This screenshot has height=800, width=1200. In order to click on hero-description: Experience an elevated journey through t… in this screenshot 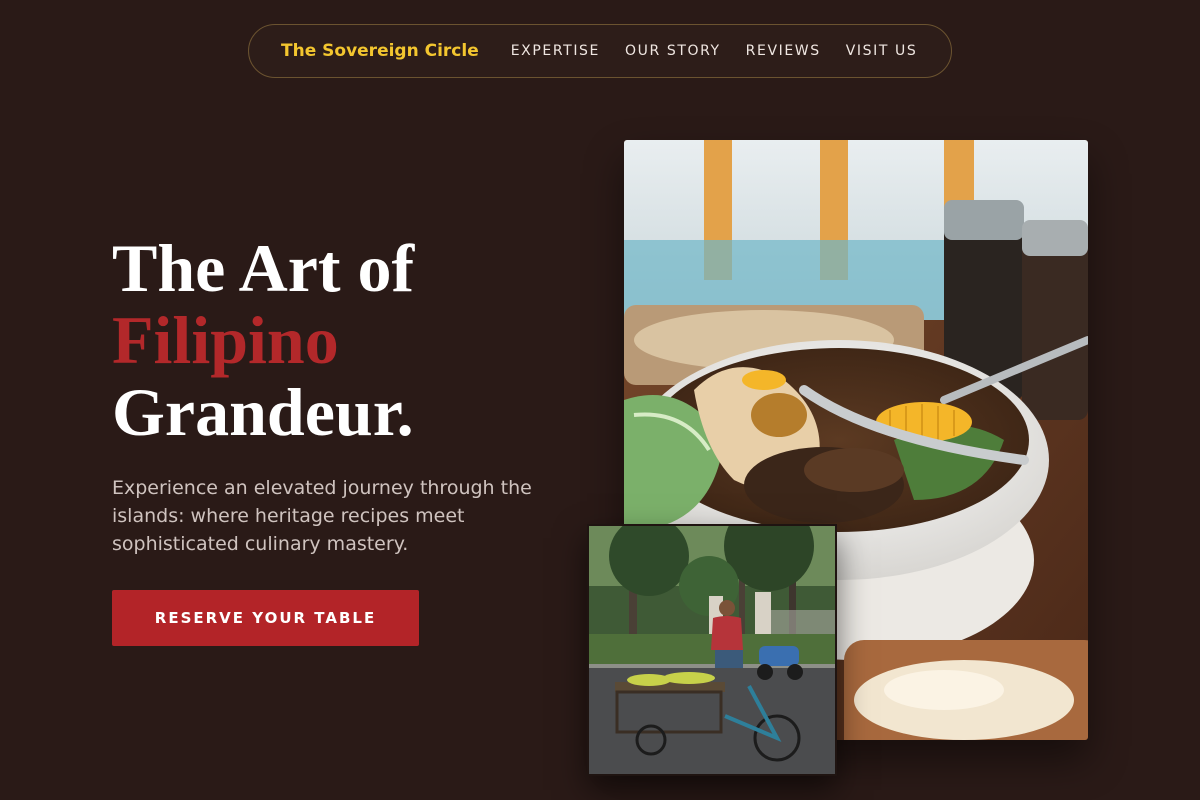, I will do `click(322, 516)`.